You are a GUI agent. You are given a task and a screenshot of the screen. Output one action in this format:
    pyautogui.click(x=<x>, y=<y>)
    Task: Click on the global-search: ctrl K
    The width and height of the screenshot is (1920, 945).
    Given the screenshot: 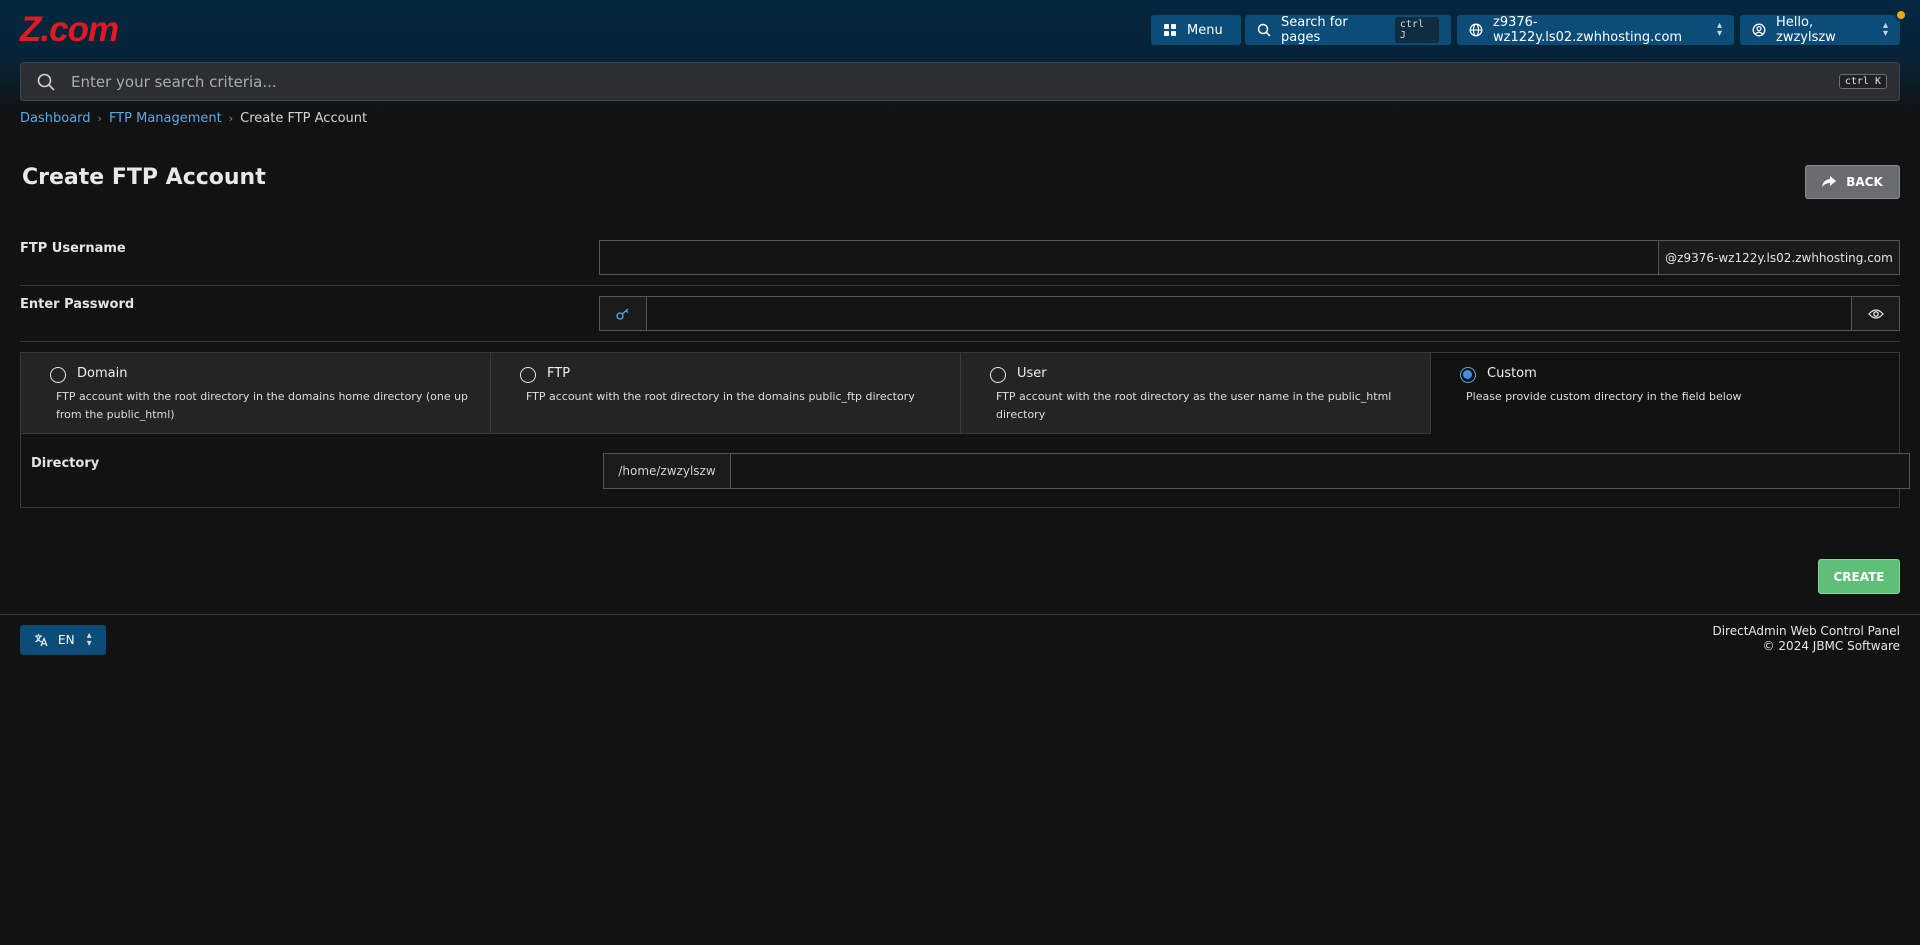 What is the action you would take?
    pyautogui.click(x=960, y=81)
    